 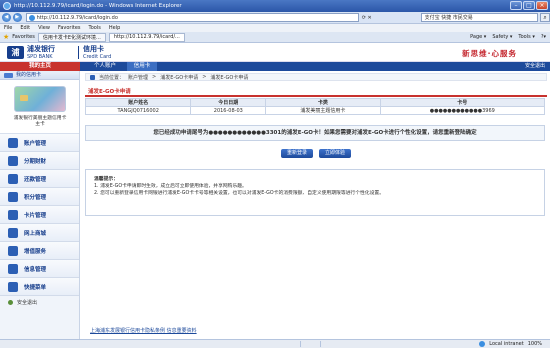 What do you see at coordinates (39, 302) in the screenshot?
I see `sidebar-safe-exit: 安全退出` at bounding box center [39, 302].